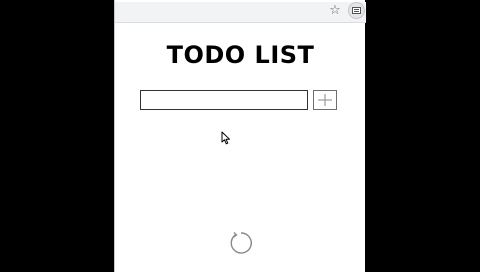 This screenshot has width=480, height=272. Describe the element at coordinates (224, 100) in the screenshot. I see `todo-input` at that location.